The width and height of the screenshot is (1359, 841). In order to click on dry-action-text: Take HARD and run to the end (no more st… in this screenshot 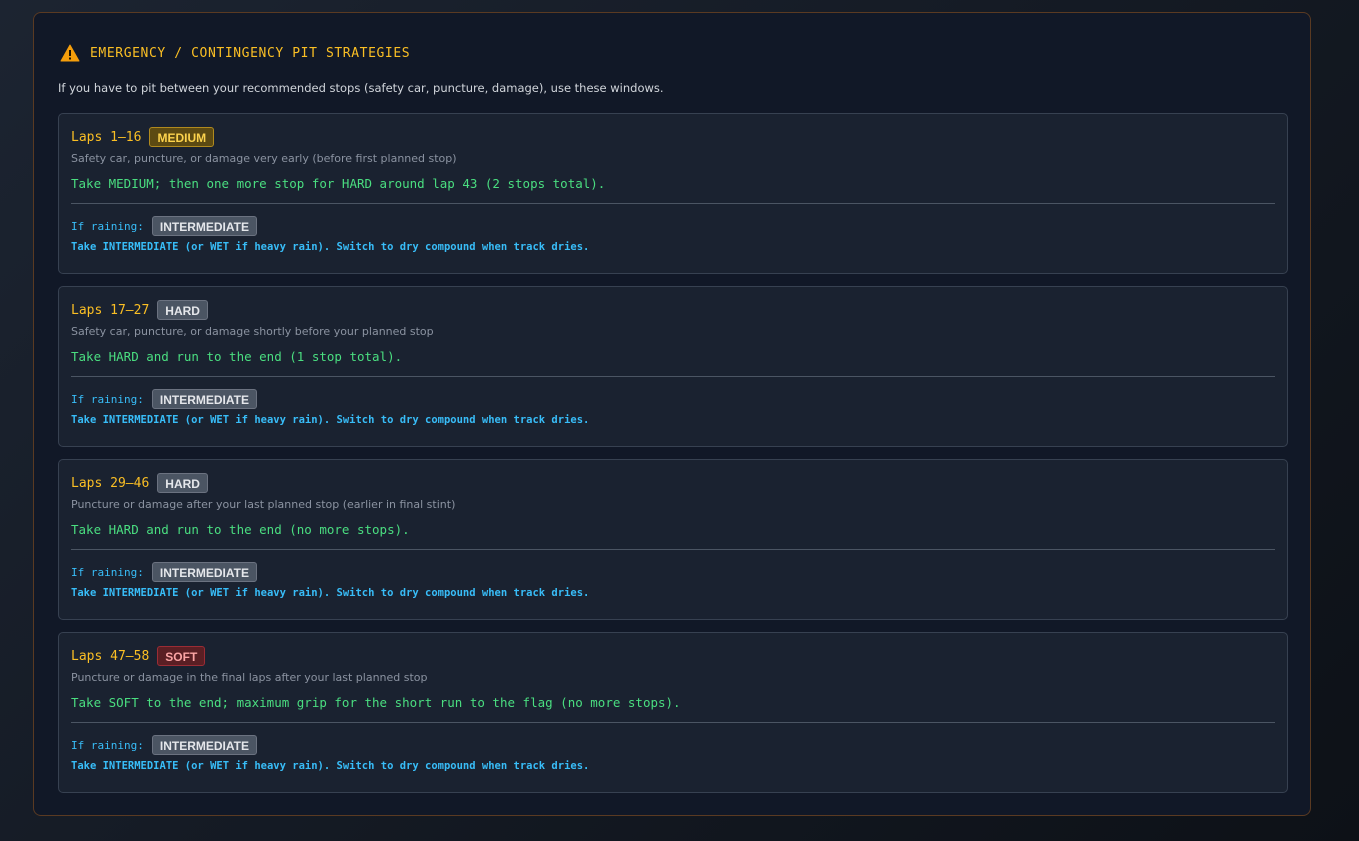, I will do `click(240, 529)`.